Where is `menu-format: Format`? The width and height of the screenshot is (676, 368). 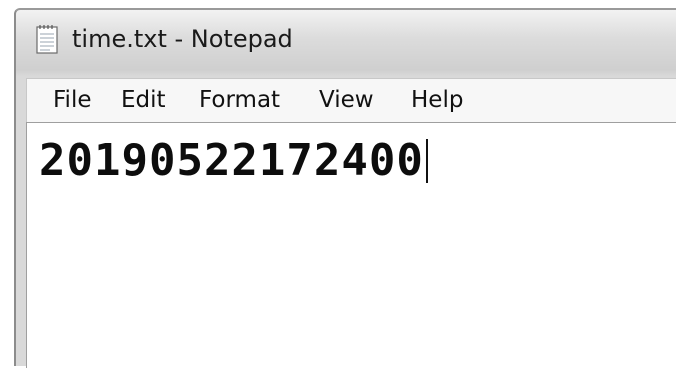 menu-format: Format is located at coordinates (239, 100).